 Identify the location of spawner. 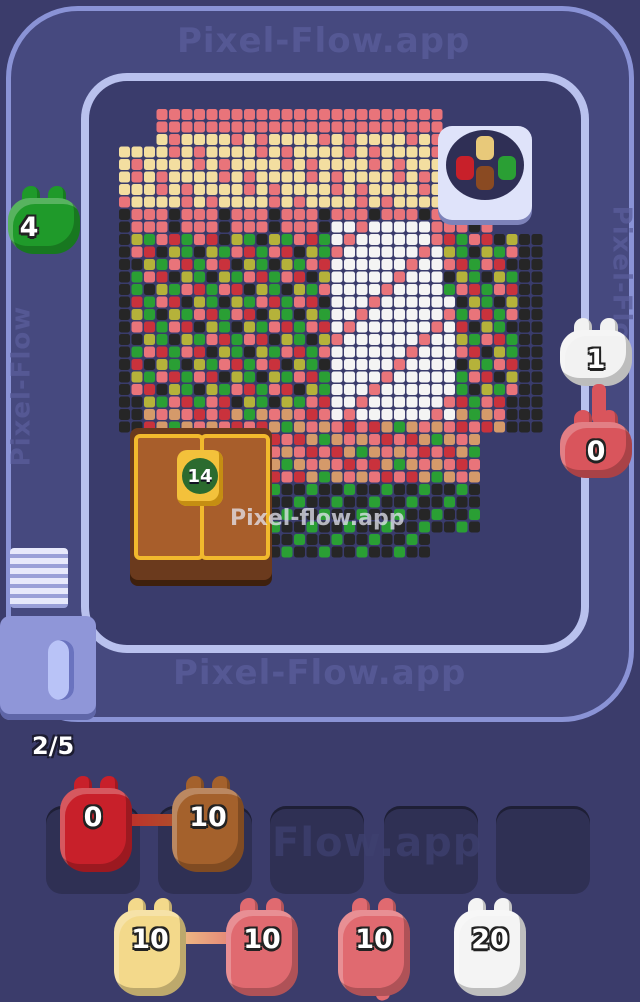
(485, 173).